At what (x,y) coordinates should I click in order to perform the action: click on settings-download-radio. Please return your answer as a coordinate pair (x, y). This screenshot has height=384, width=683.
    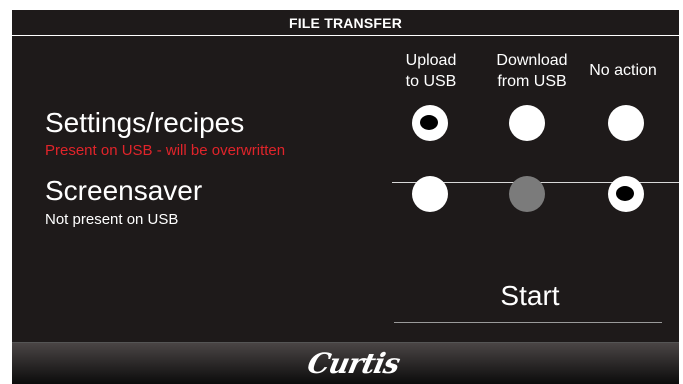
    Looking at the image, I should click on (527, 123).